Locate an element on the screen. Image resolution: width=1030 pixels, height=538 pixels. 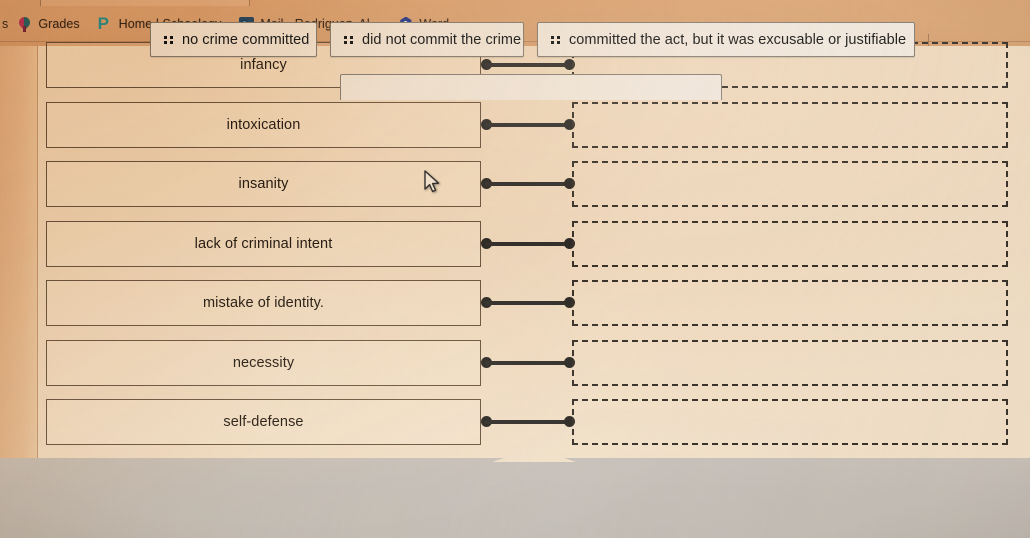
browser-tab-stub is located at coordinates (145, 3).